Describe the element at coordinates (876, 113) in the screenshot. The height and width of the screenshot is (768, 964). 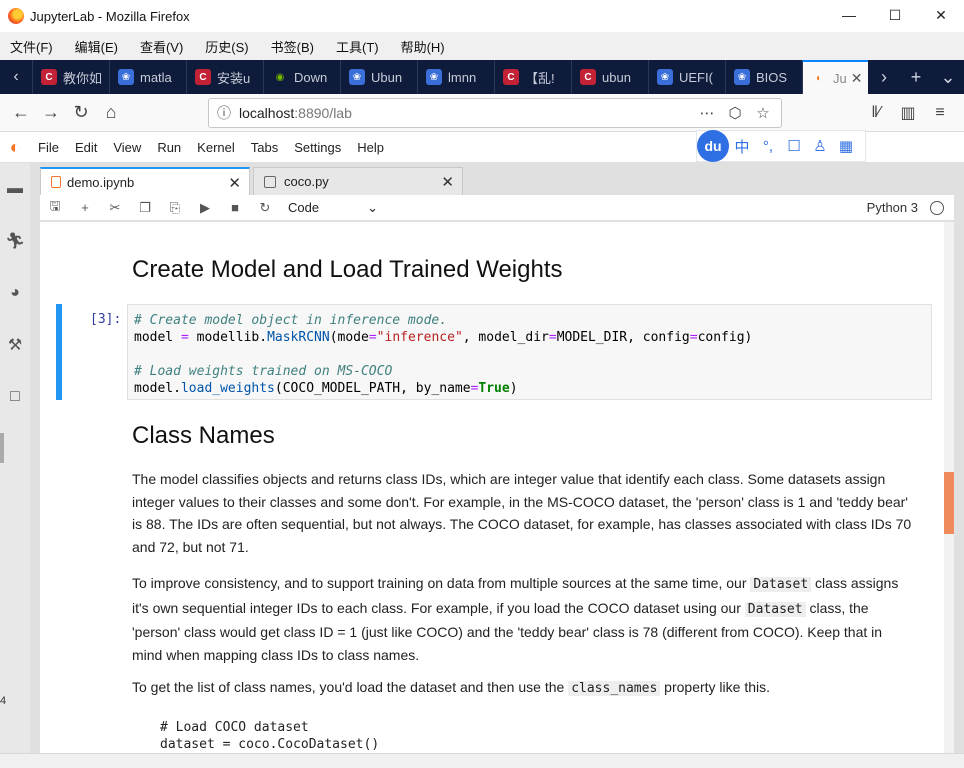
I see `library-icon: ‖∕` at that location.